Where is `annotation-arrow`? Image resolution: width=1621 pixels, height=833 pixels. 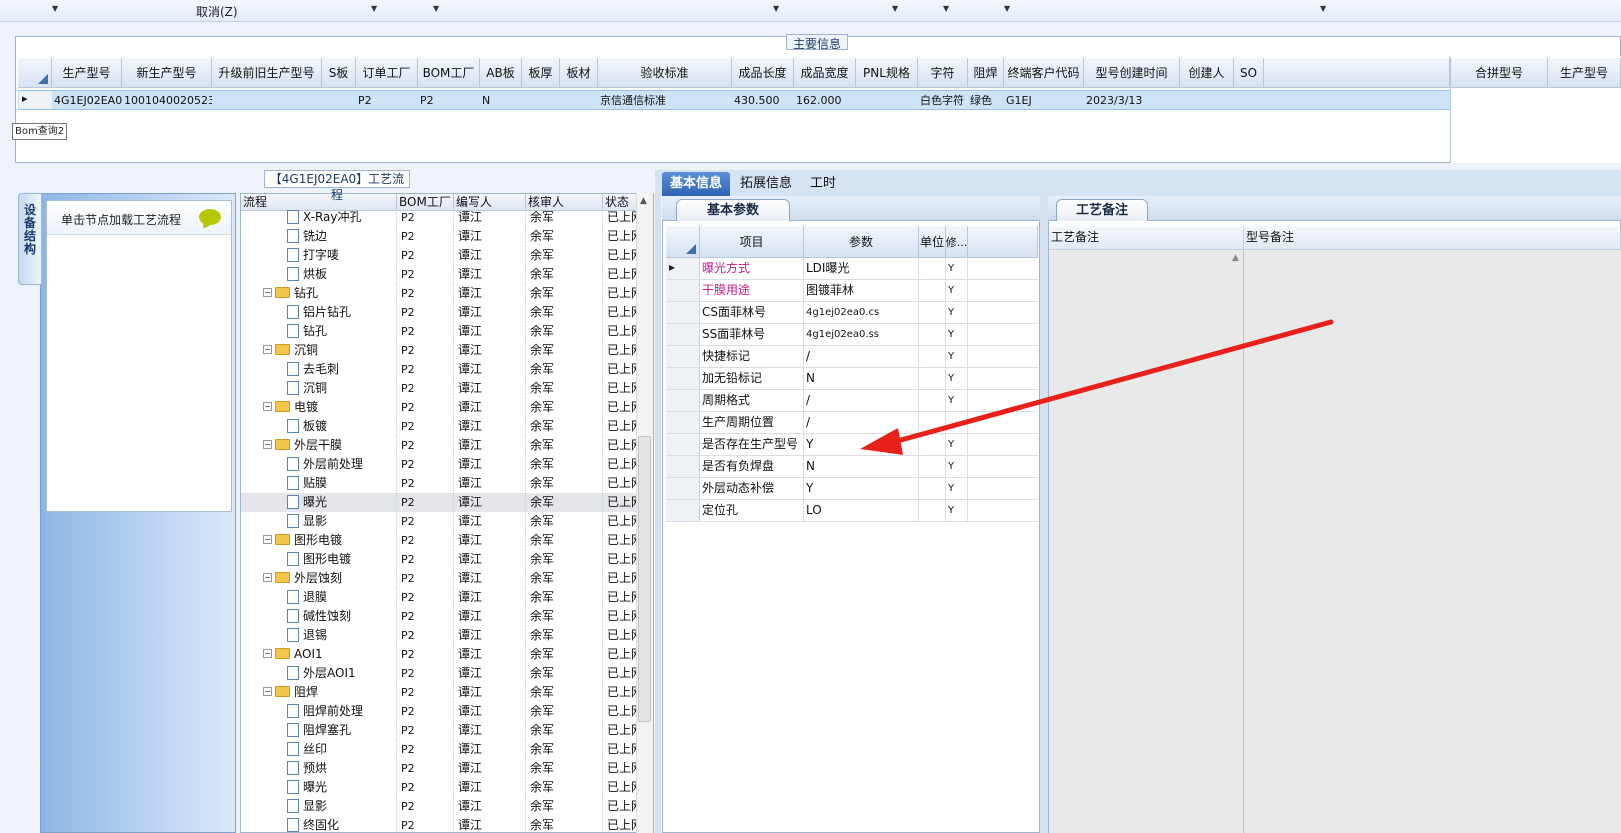 annotation-arrow is located at coordinates (1097, 387).